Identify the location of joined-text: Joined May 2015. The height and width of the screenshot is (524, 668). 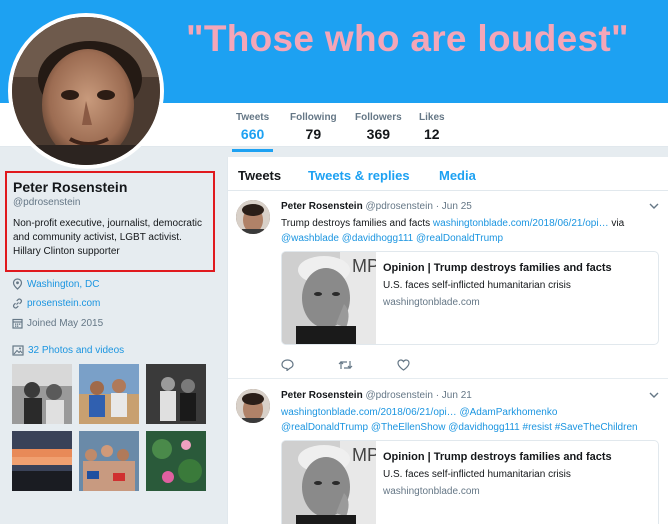
(65, 323).